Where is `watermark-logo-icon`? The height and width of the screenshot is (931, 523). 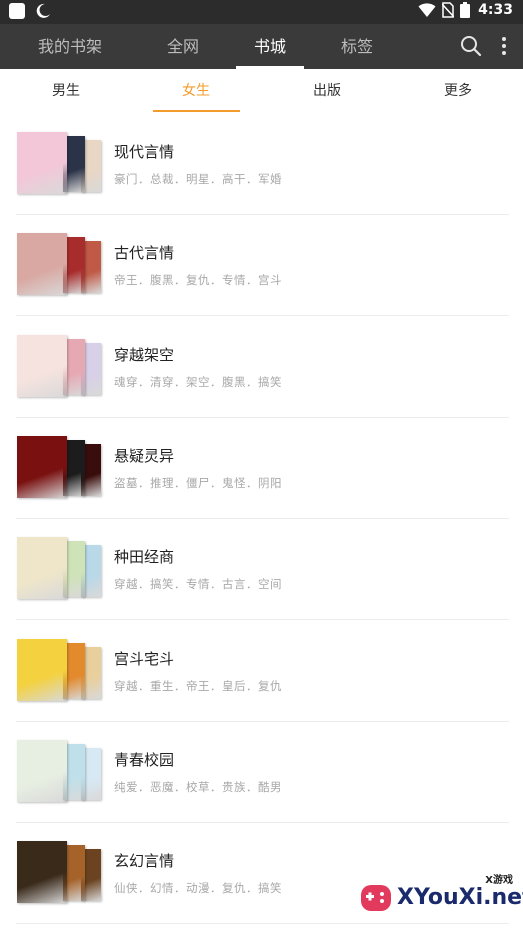
watermark-logo-icon is located at coordinates (376, 898).